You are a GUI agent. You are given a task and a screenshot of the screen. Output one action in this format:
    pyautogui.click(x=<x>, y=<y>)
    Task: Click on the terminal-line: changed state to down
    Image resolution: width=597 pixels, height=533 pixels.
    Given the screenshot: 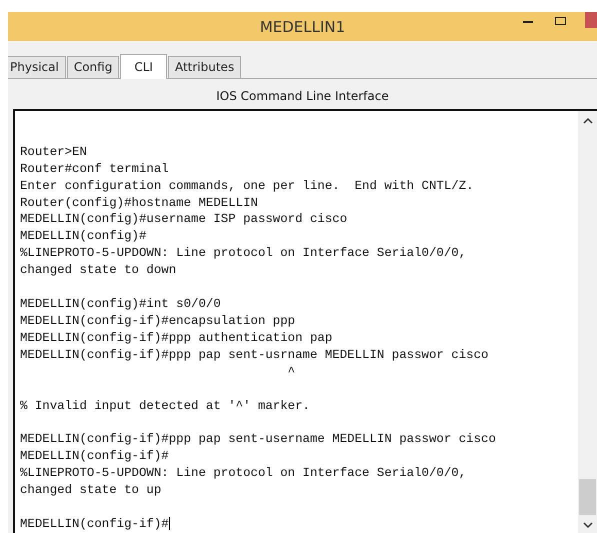 What is the action you would take?
    pyautogui.click(x=99, y=271)
    